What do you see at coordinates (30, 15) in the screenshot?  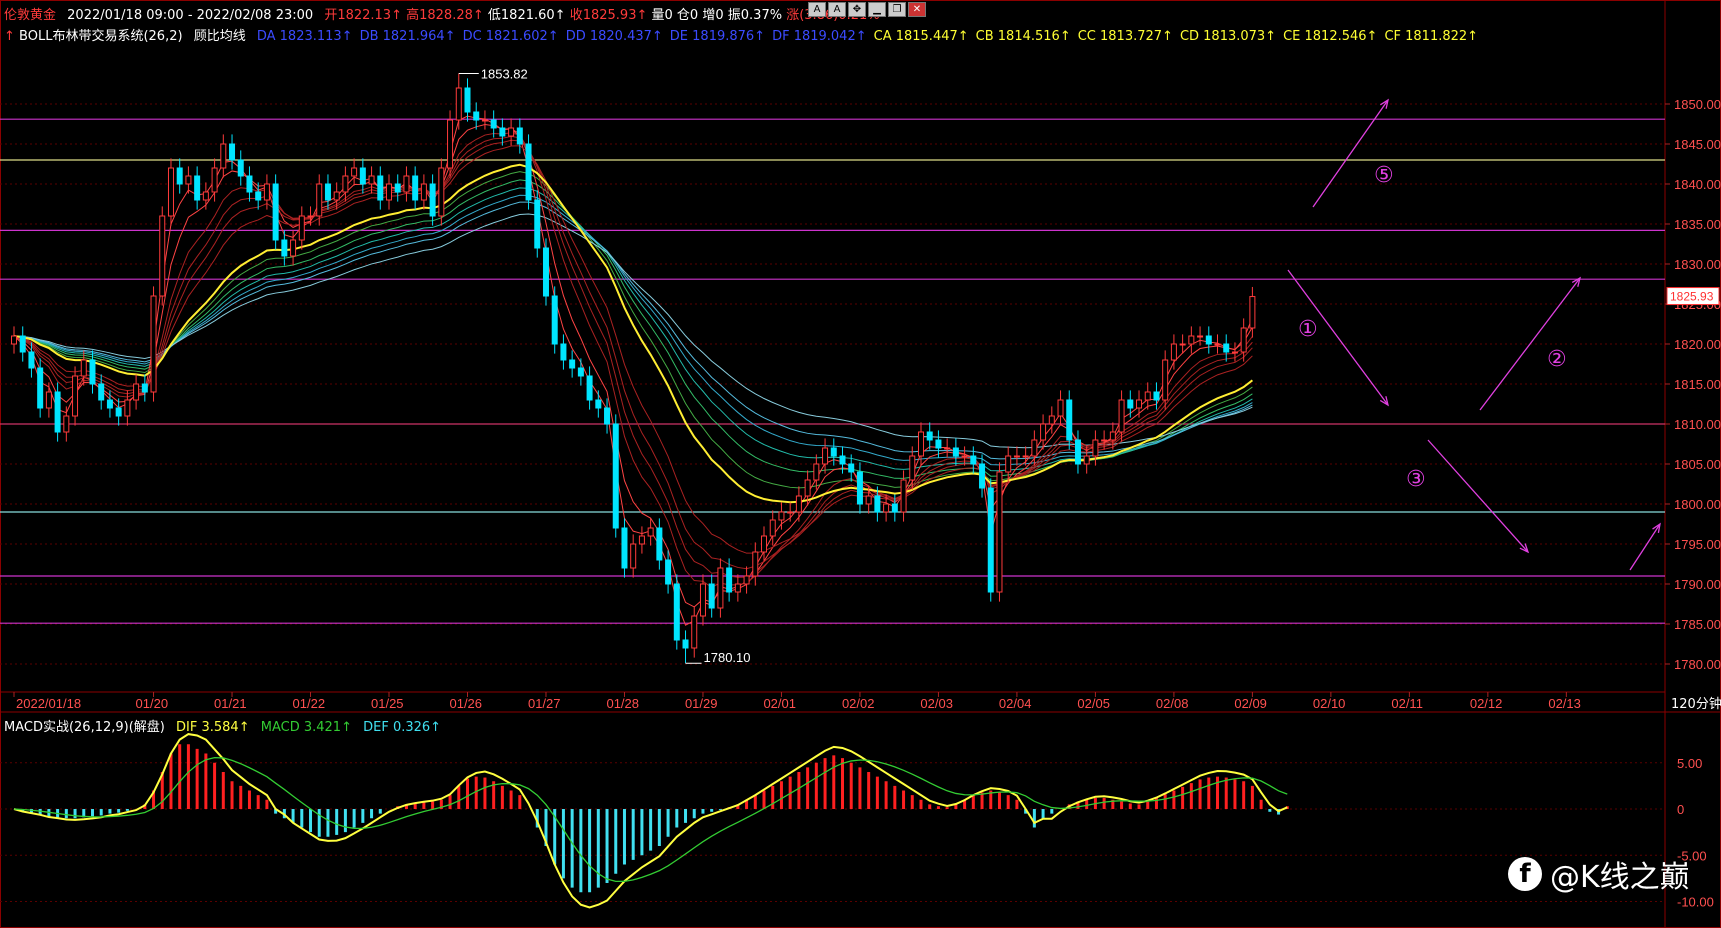 I see `instrument-name: 伦敦黄金` at bounding box center [30, 15].